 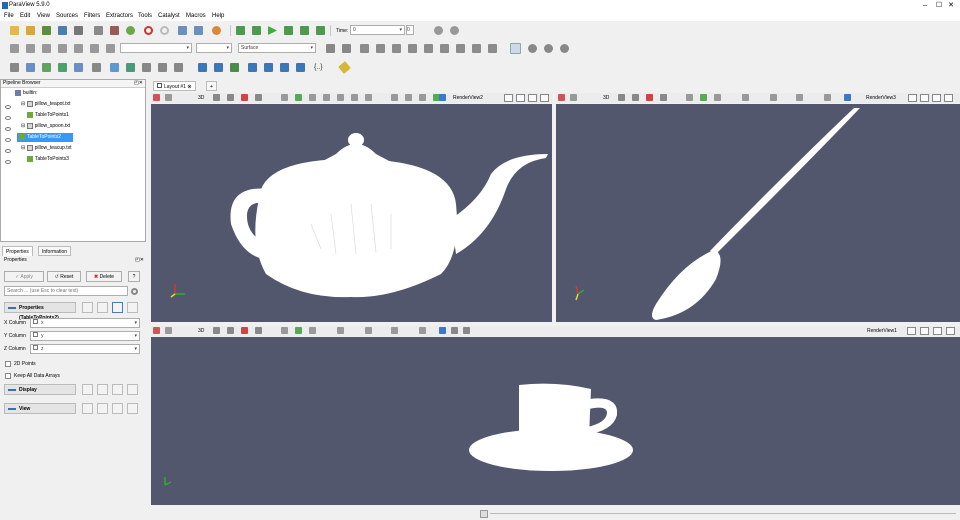 What do you see at coordinates (114, 30) in the screenshot?
I see `state-icon` at bounding box center [114, 30].